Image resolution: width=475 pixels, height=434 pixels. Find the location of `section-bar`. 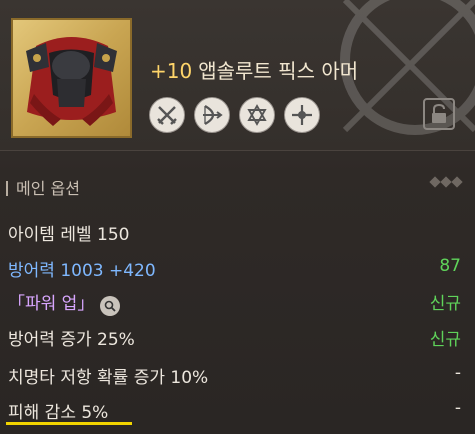

section-bar is located at coordinates (7, 188).